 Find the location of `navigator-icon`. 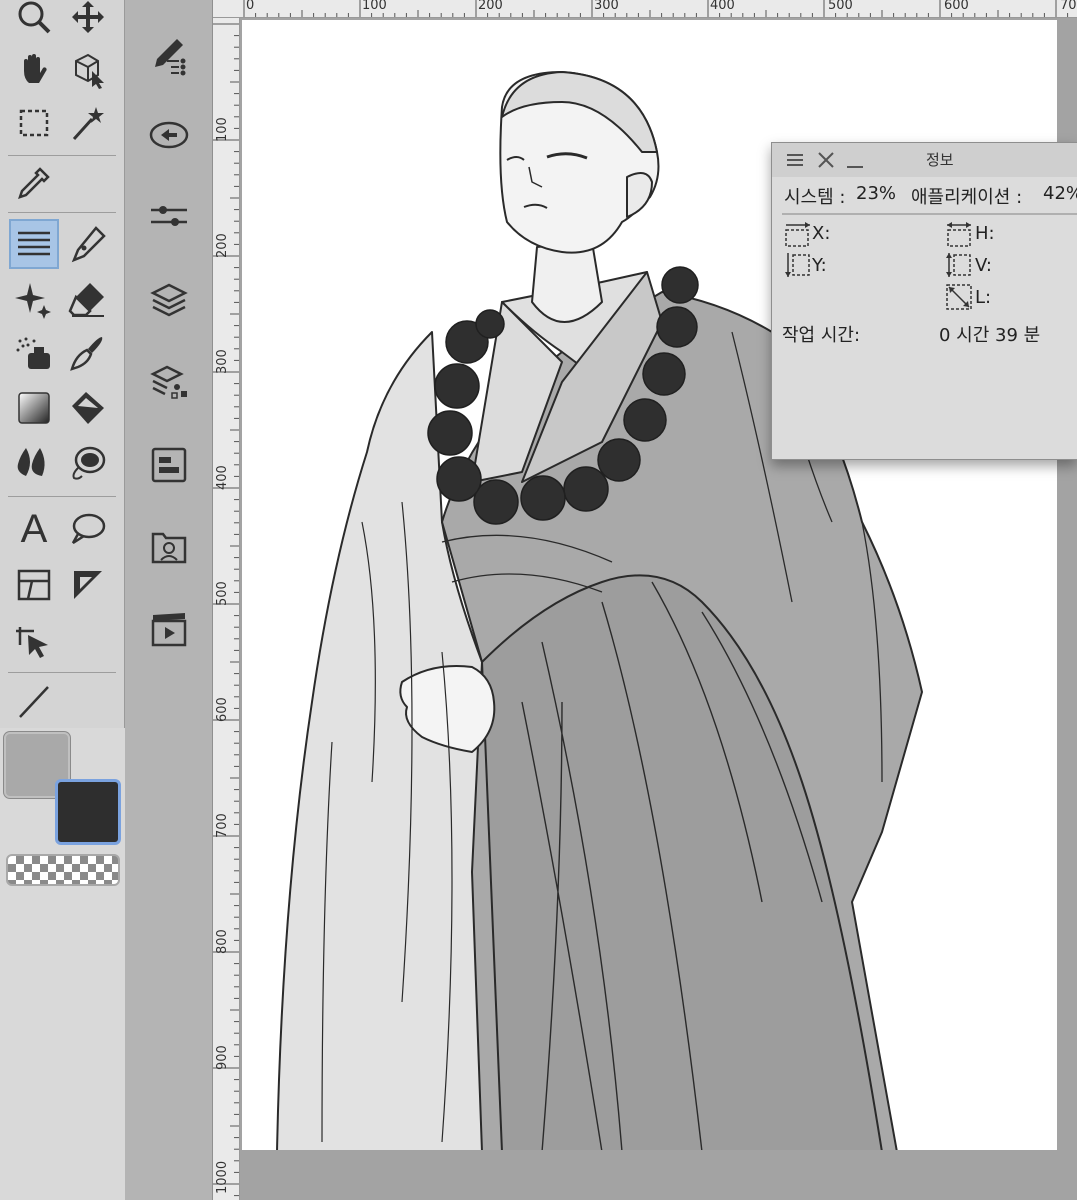

navigator-icon is located at coordinates (169, 465).